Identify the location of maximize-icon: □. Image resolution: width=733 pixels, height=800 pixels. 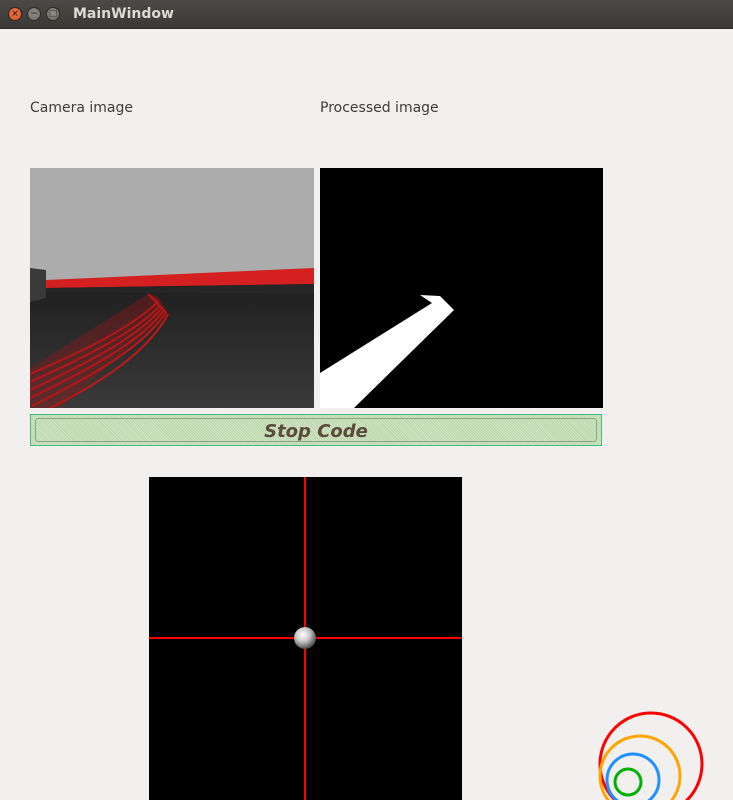
(53, 14).